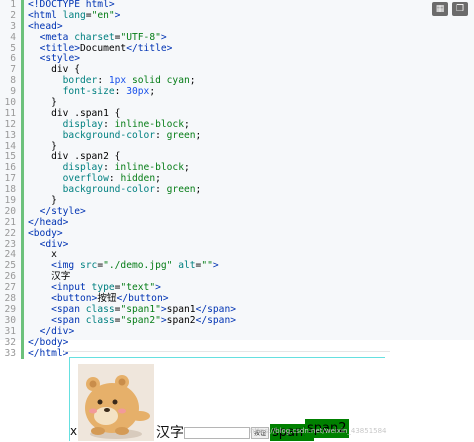 The width and height of the screenshot is (474, 442). I want to click on line-number: 33, so click(10, 353).